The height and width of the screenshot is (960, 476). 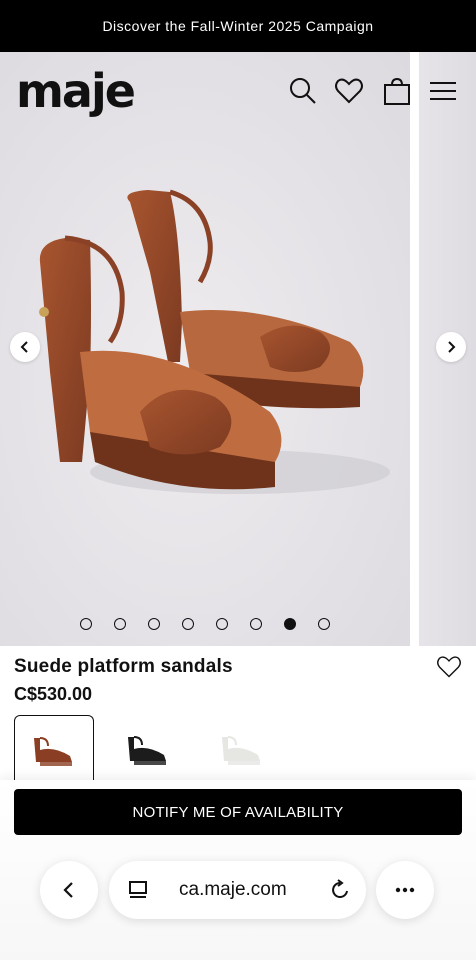 I want to click on product-title: Suede platform sandals, so click(x=123, y=666).